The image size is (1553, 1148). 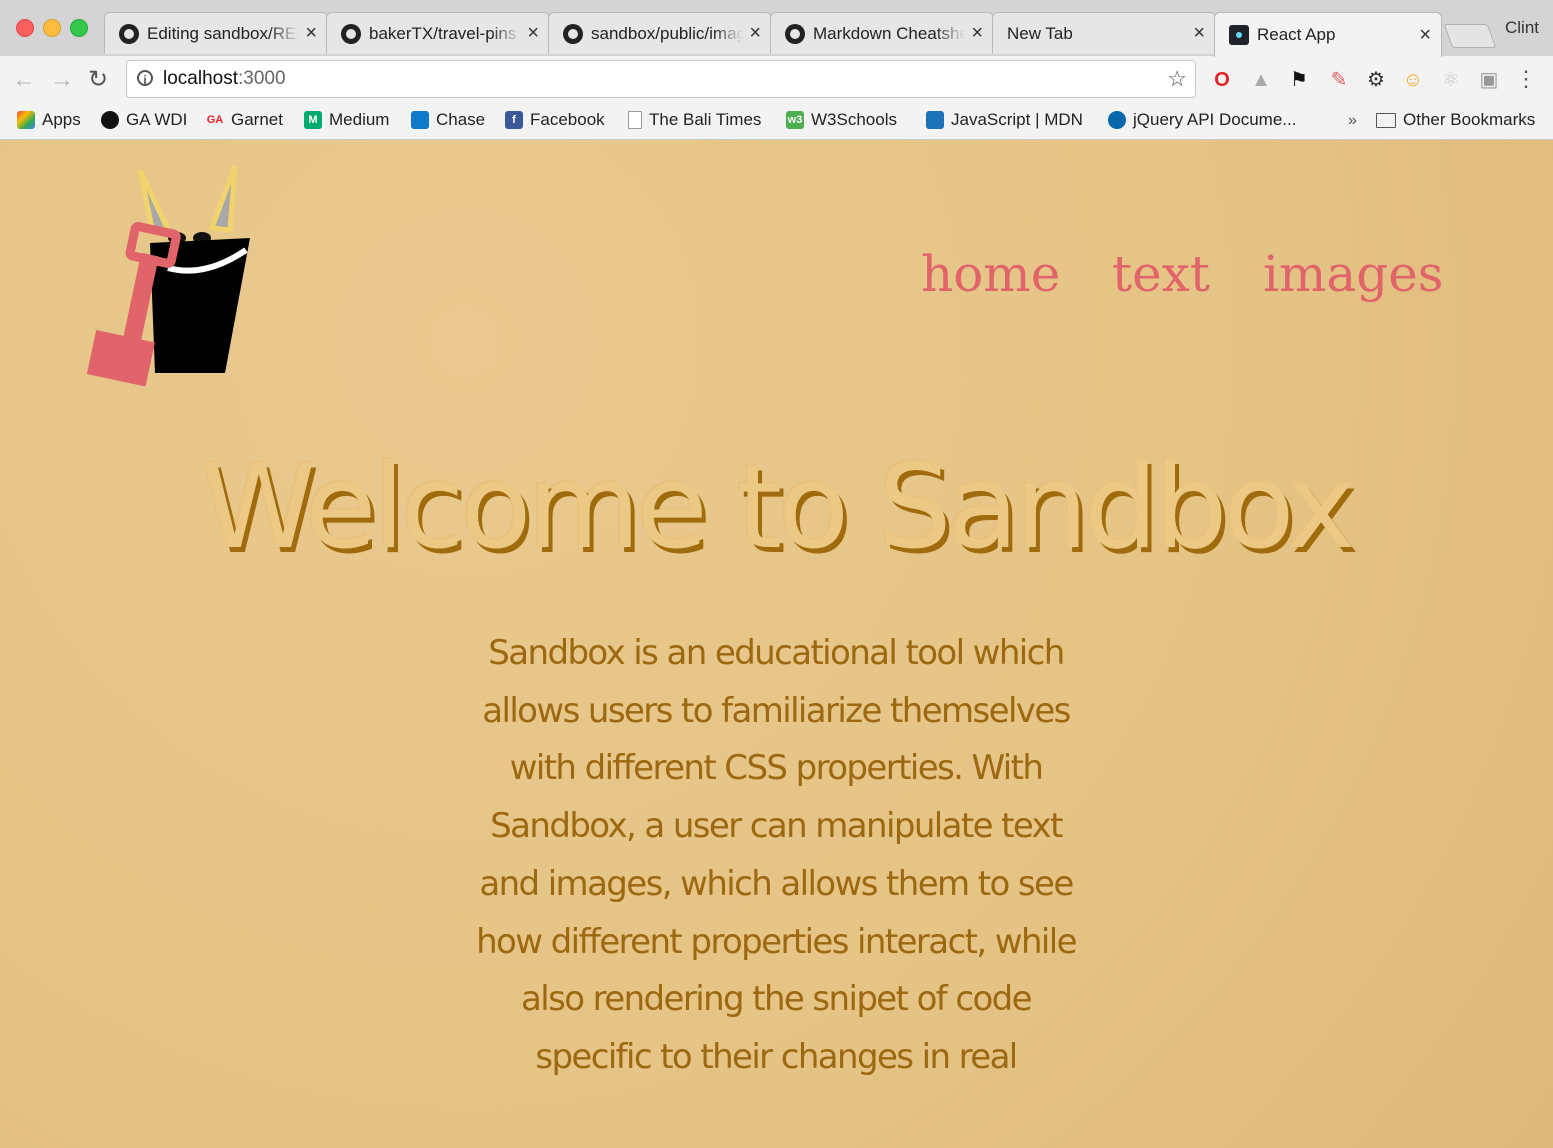 What do you see at coordinates (889, 33) in the screenshot?
I see `tab-title: Markdown Cheatsheet` at bounding box center [889, 33].